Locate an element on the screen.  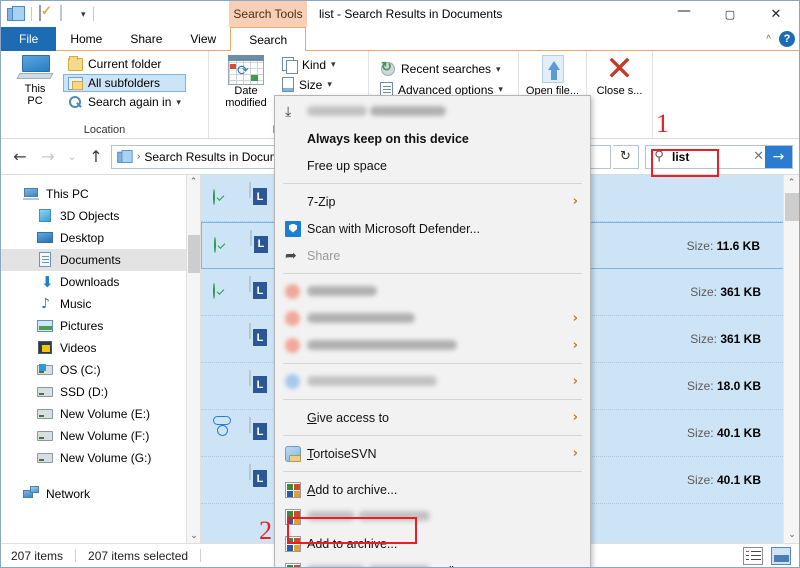
kind-button: Kind ▾ is located at coordinates (309, 64).